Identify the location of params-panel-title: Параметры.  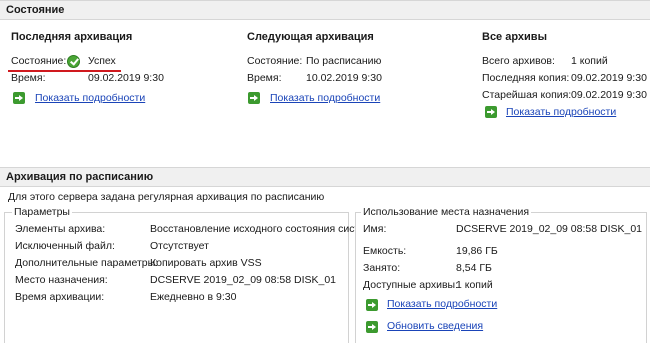
(42, 212).